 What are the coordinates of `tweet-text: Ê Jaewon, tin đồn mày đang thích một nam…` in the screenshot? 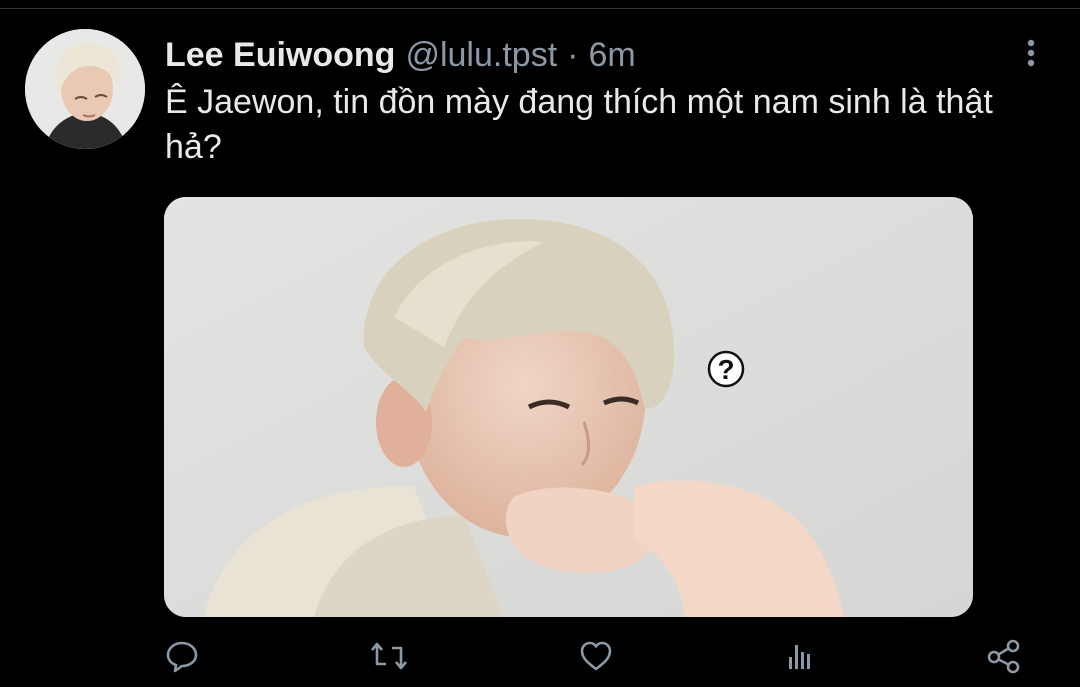 It's located at (579, 124).